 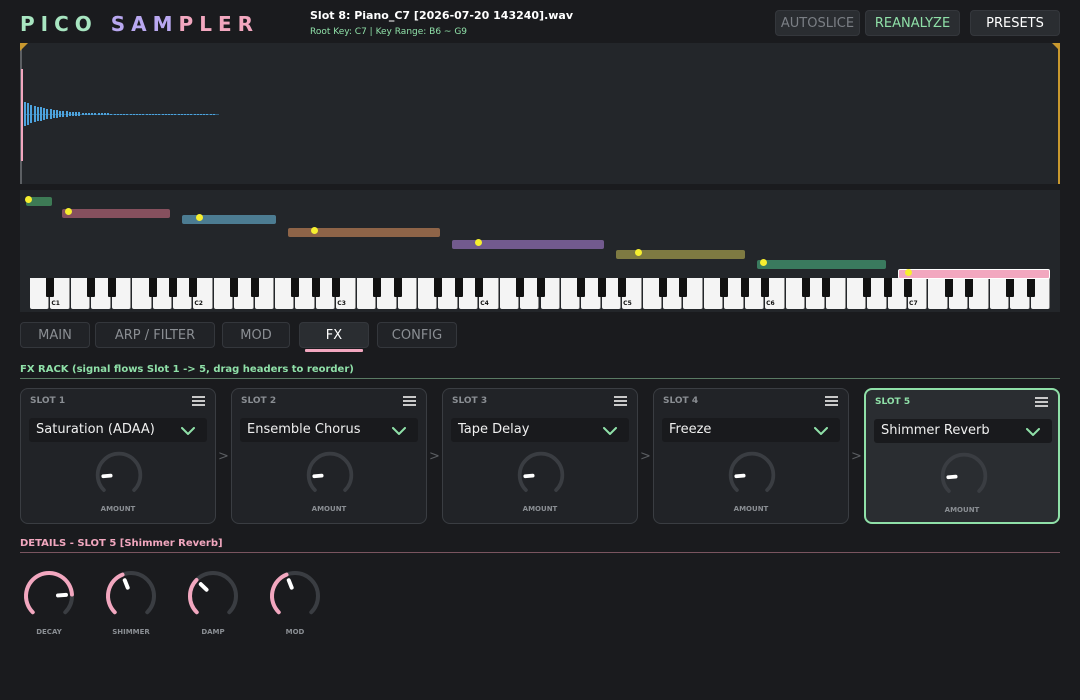 I want to click on shimmer-knob, so click(x=131, y=596).